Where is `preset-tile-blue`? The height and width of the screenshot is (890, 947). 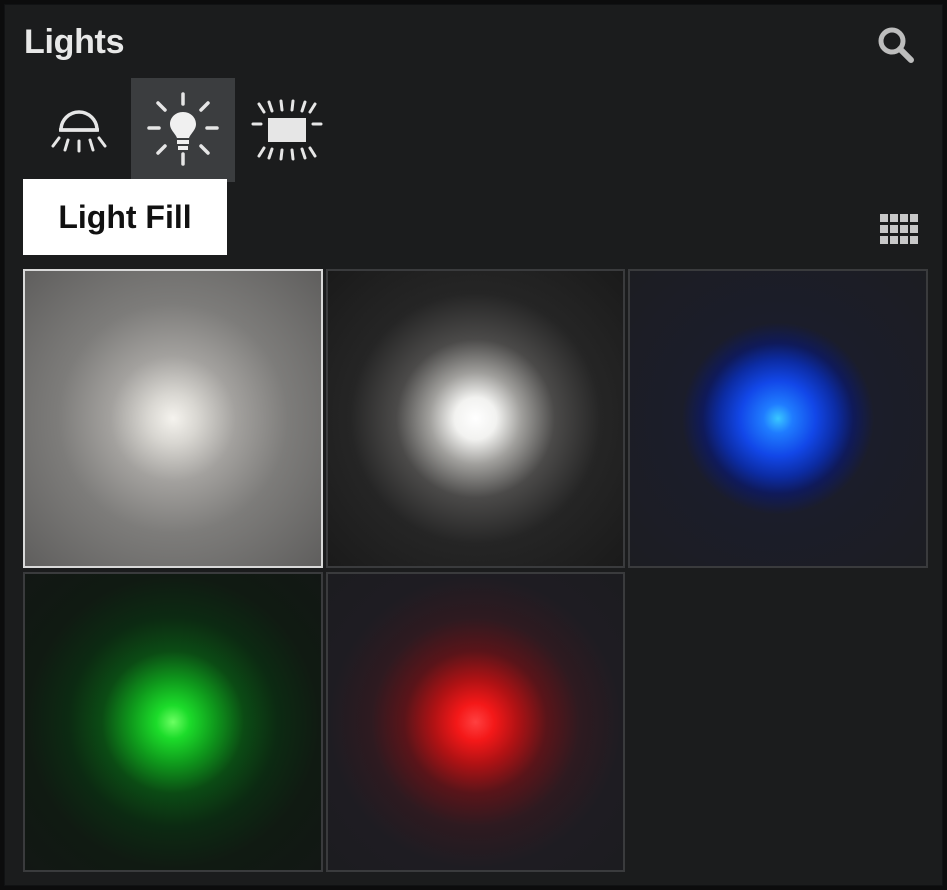 preset-tile-blue is located at coordinates (778, 418).